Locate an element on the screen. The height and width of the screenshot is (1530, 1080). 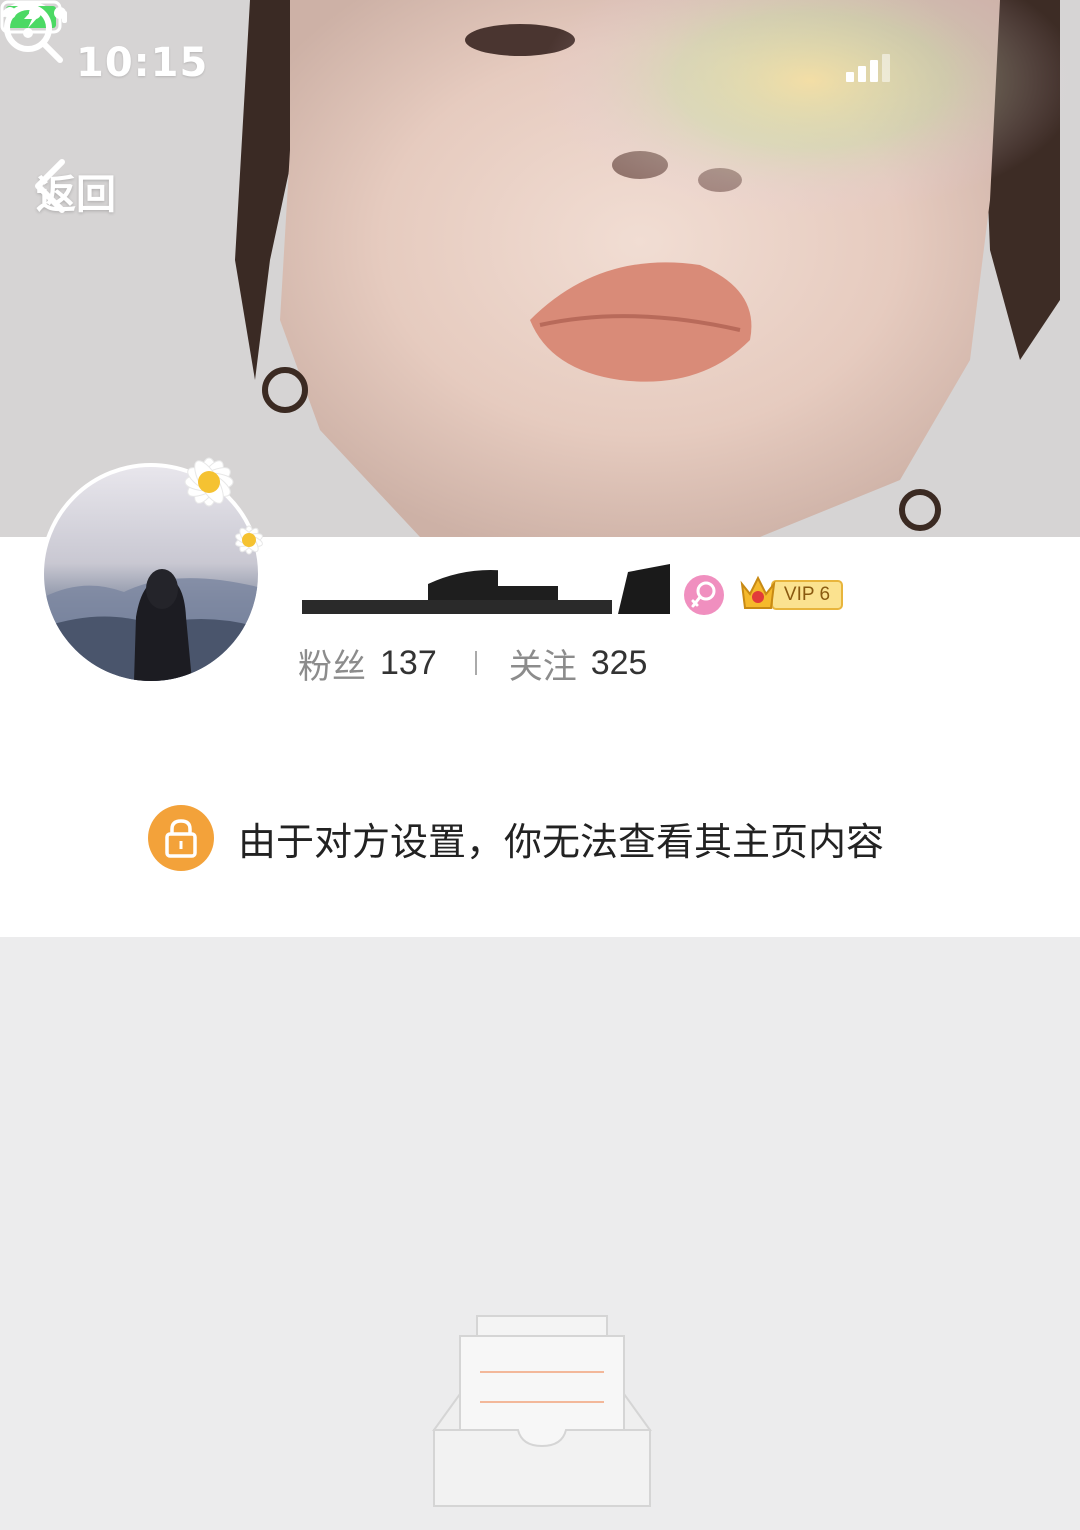
privacy-message: 由于对方设置，你无法查看其主页内容 is located at coordinates (561, 841).